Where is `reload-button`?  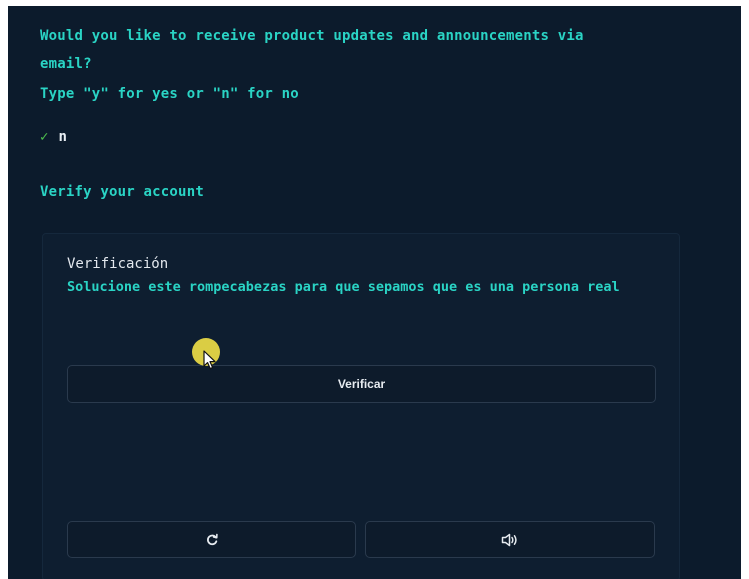
reload-button is located at coordinates (211, 539).